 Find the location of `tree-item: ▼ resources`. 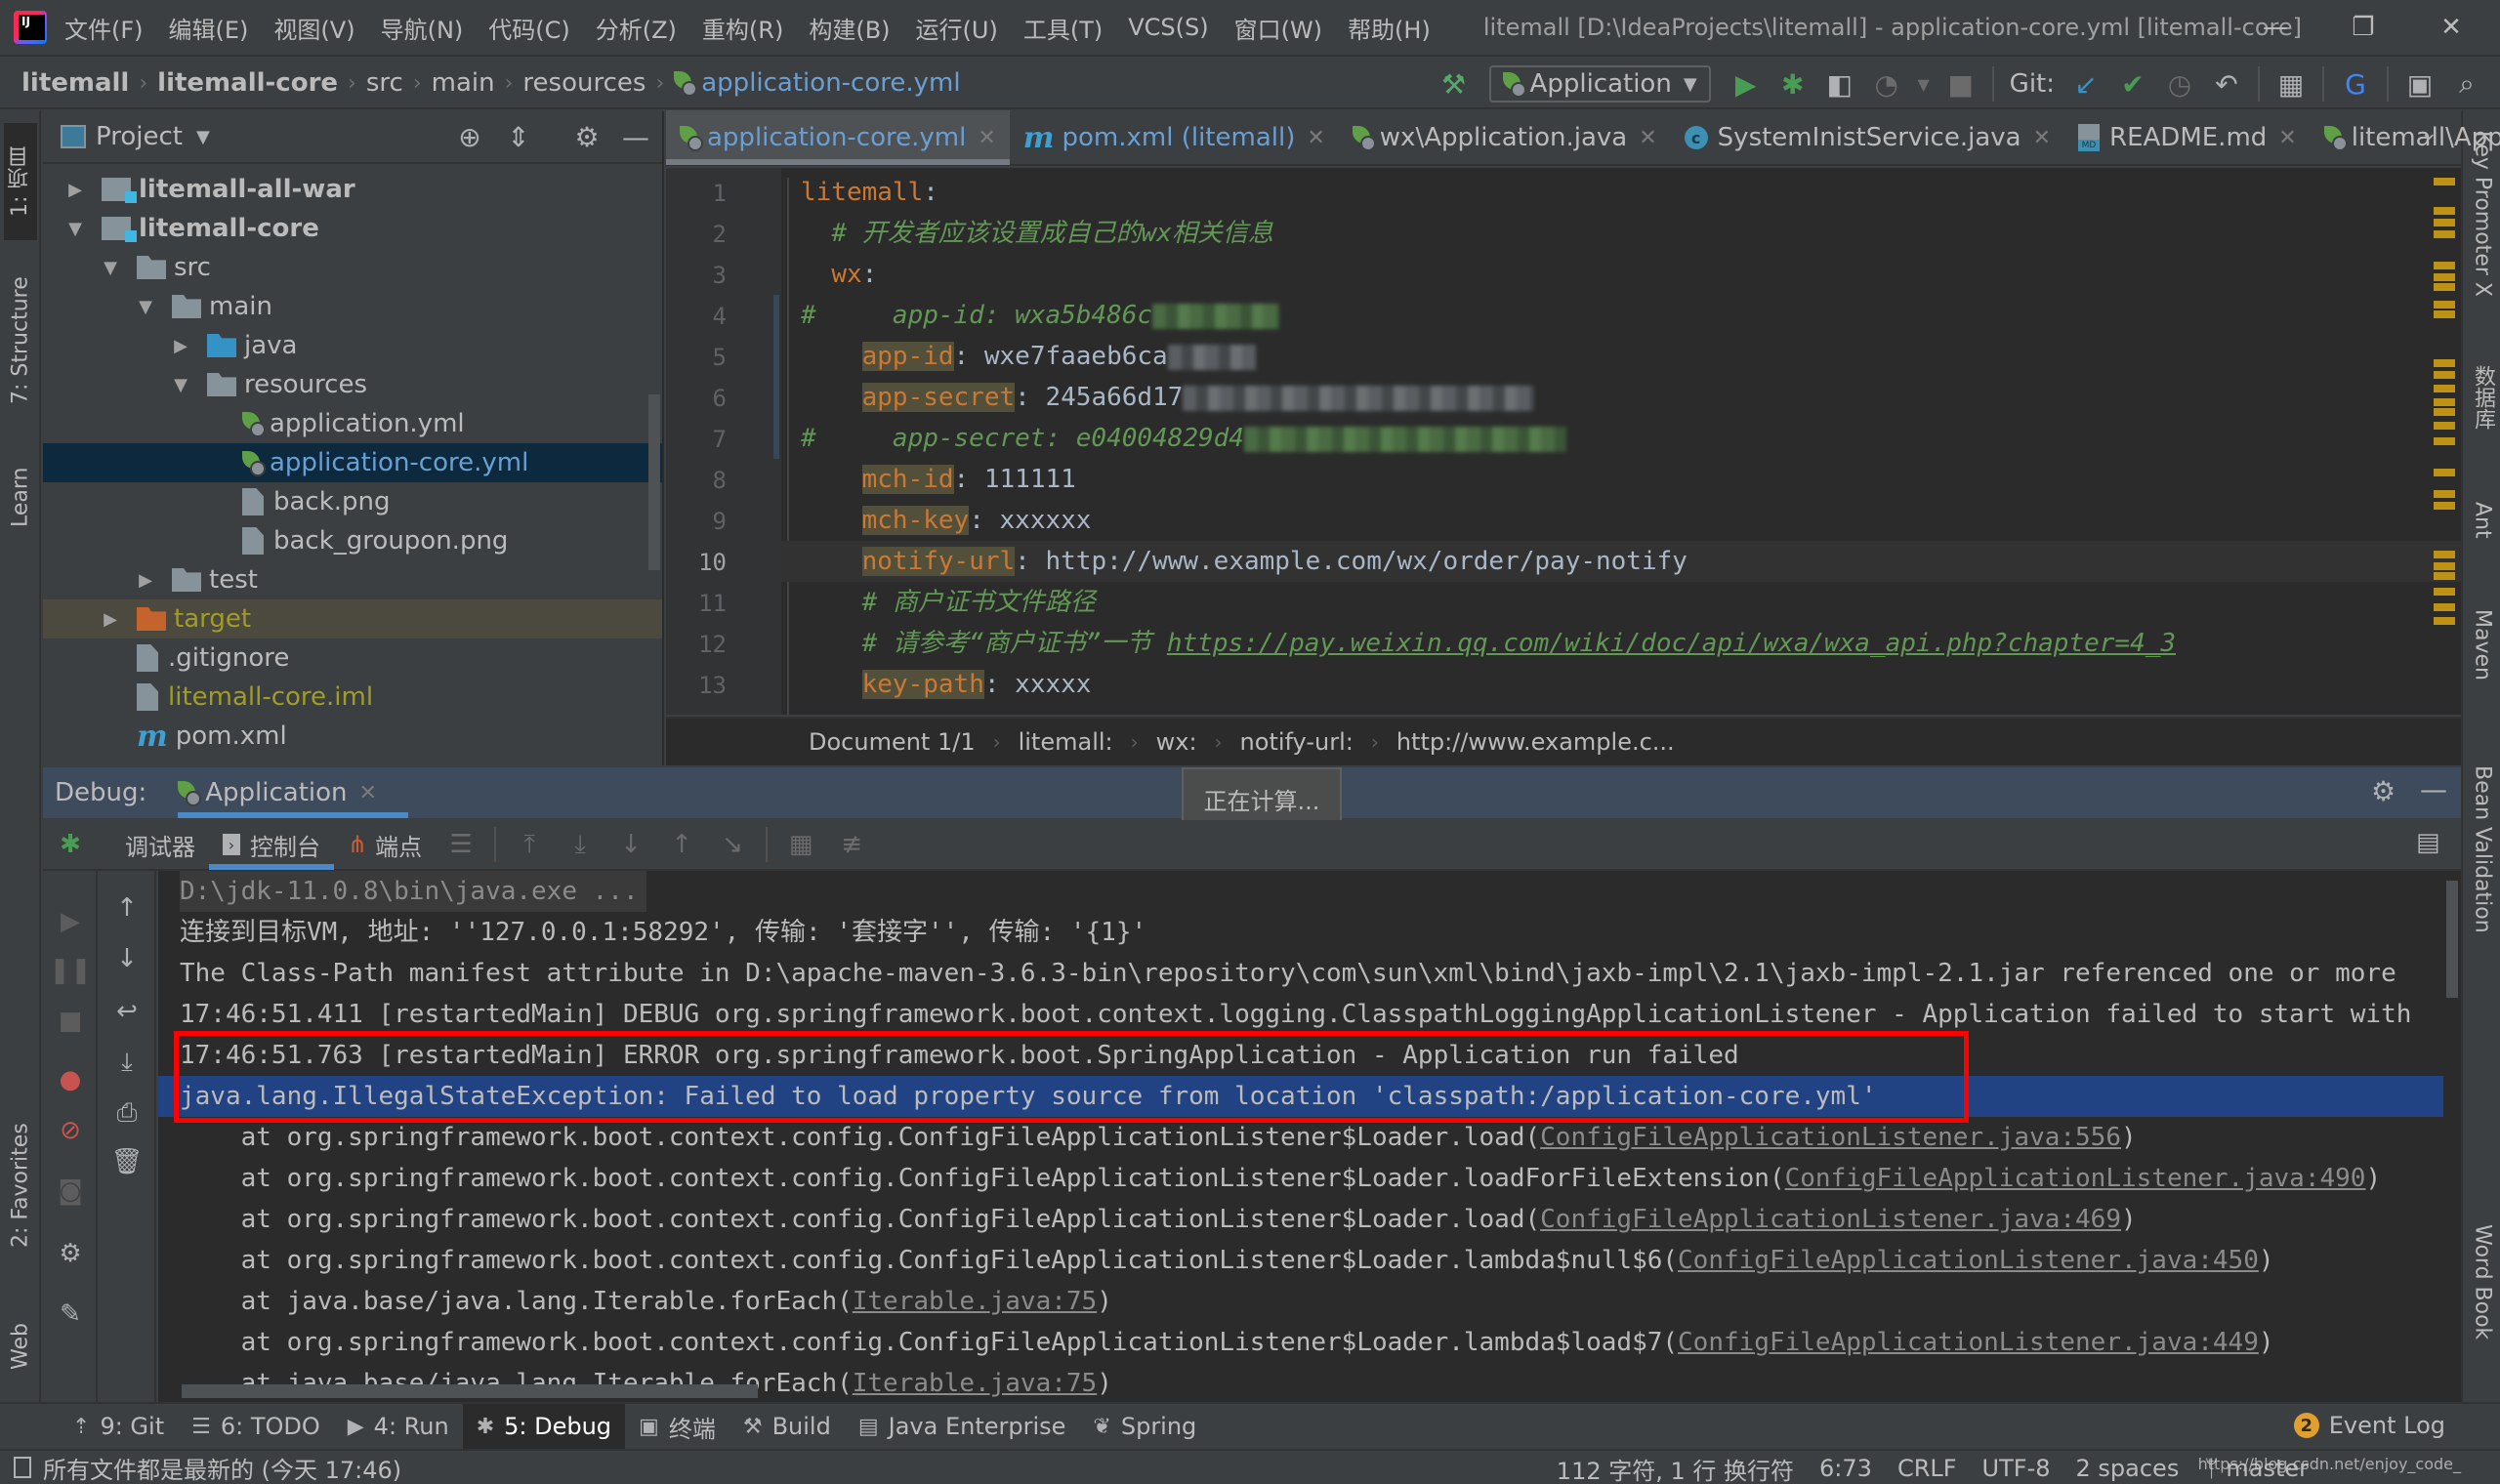

tree-item: ▼ resources is located at coordinates (352, 385).